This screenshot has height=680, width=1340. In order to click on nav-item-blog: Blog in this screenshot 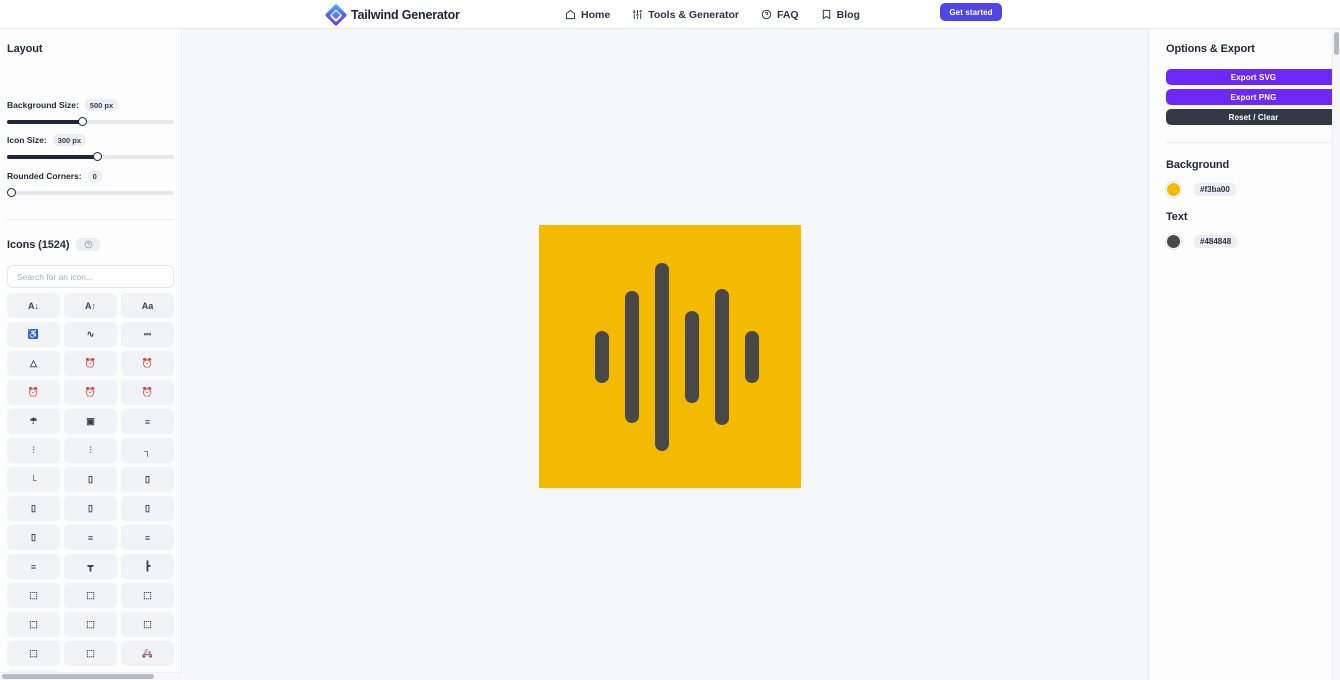, I will do `click(840, 15)`.